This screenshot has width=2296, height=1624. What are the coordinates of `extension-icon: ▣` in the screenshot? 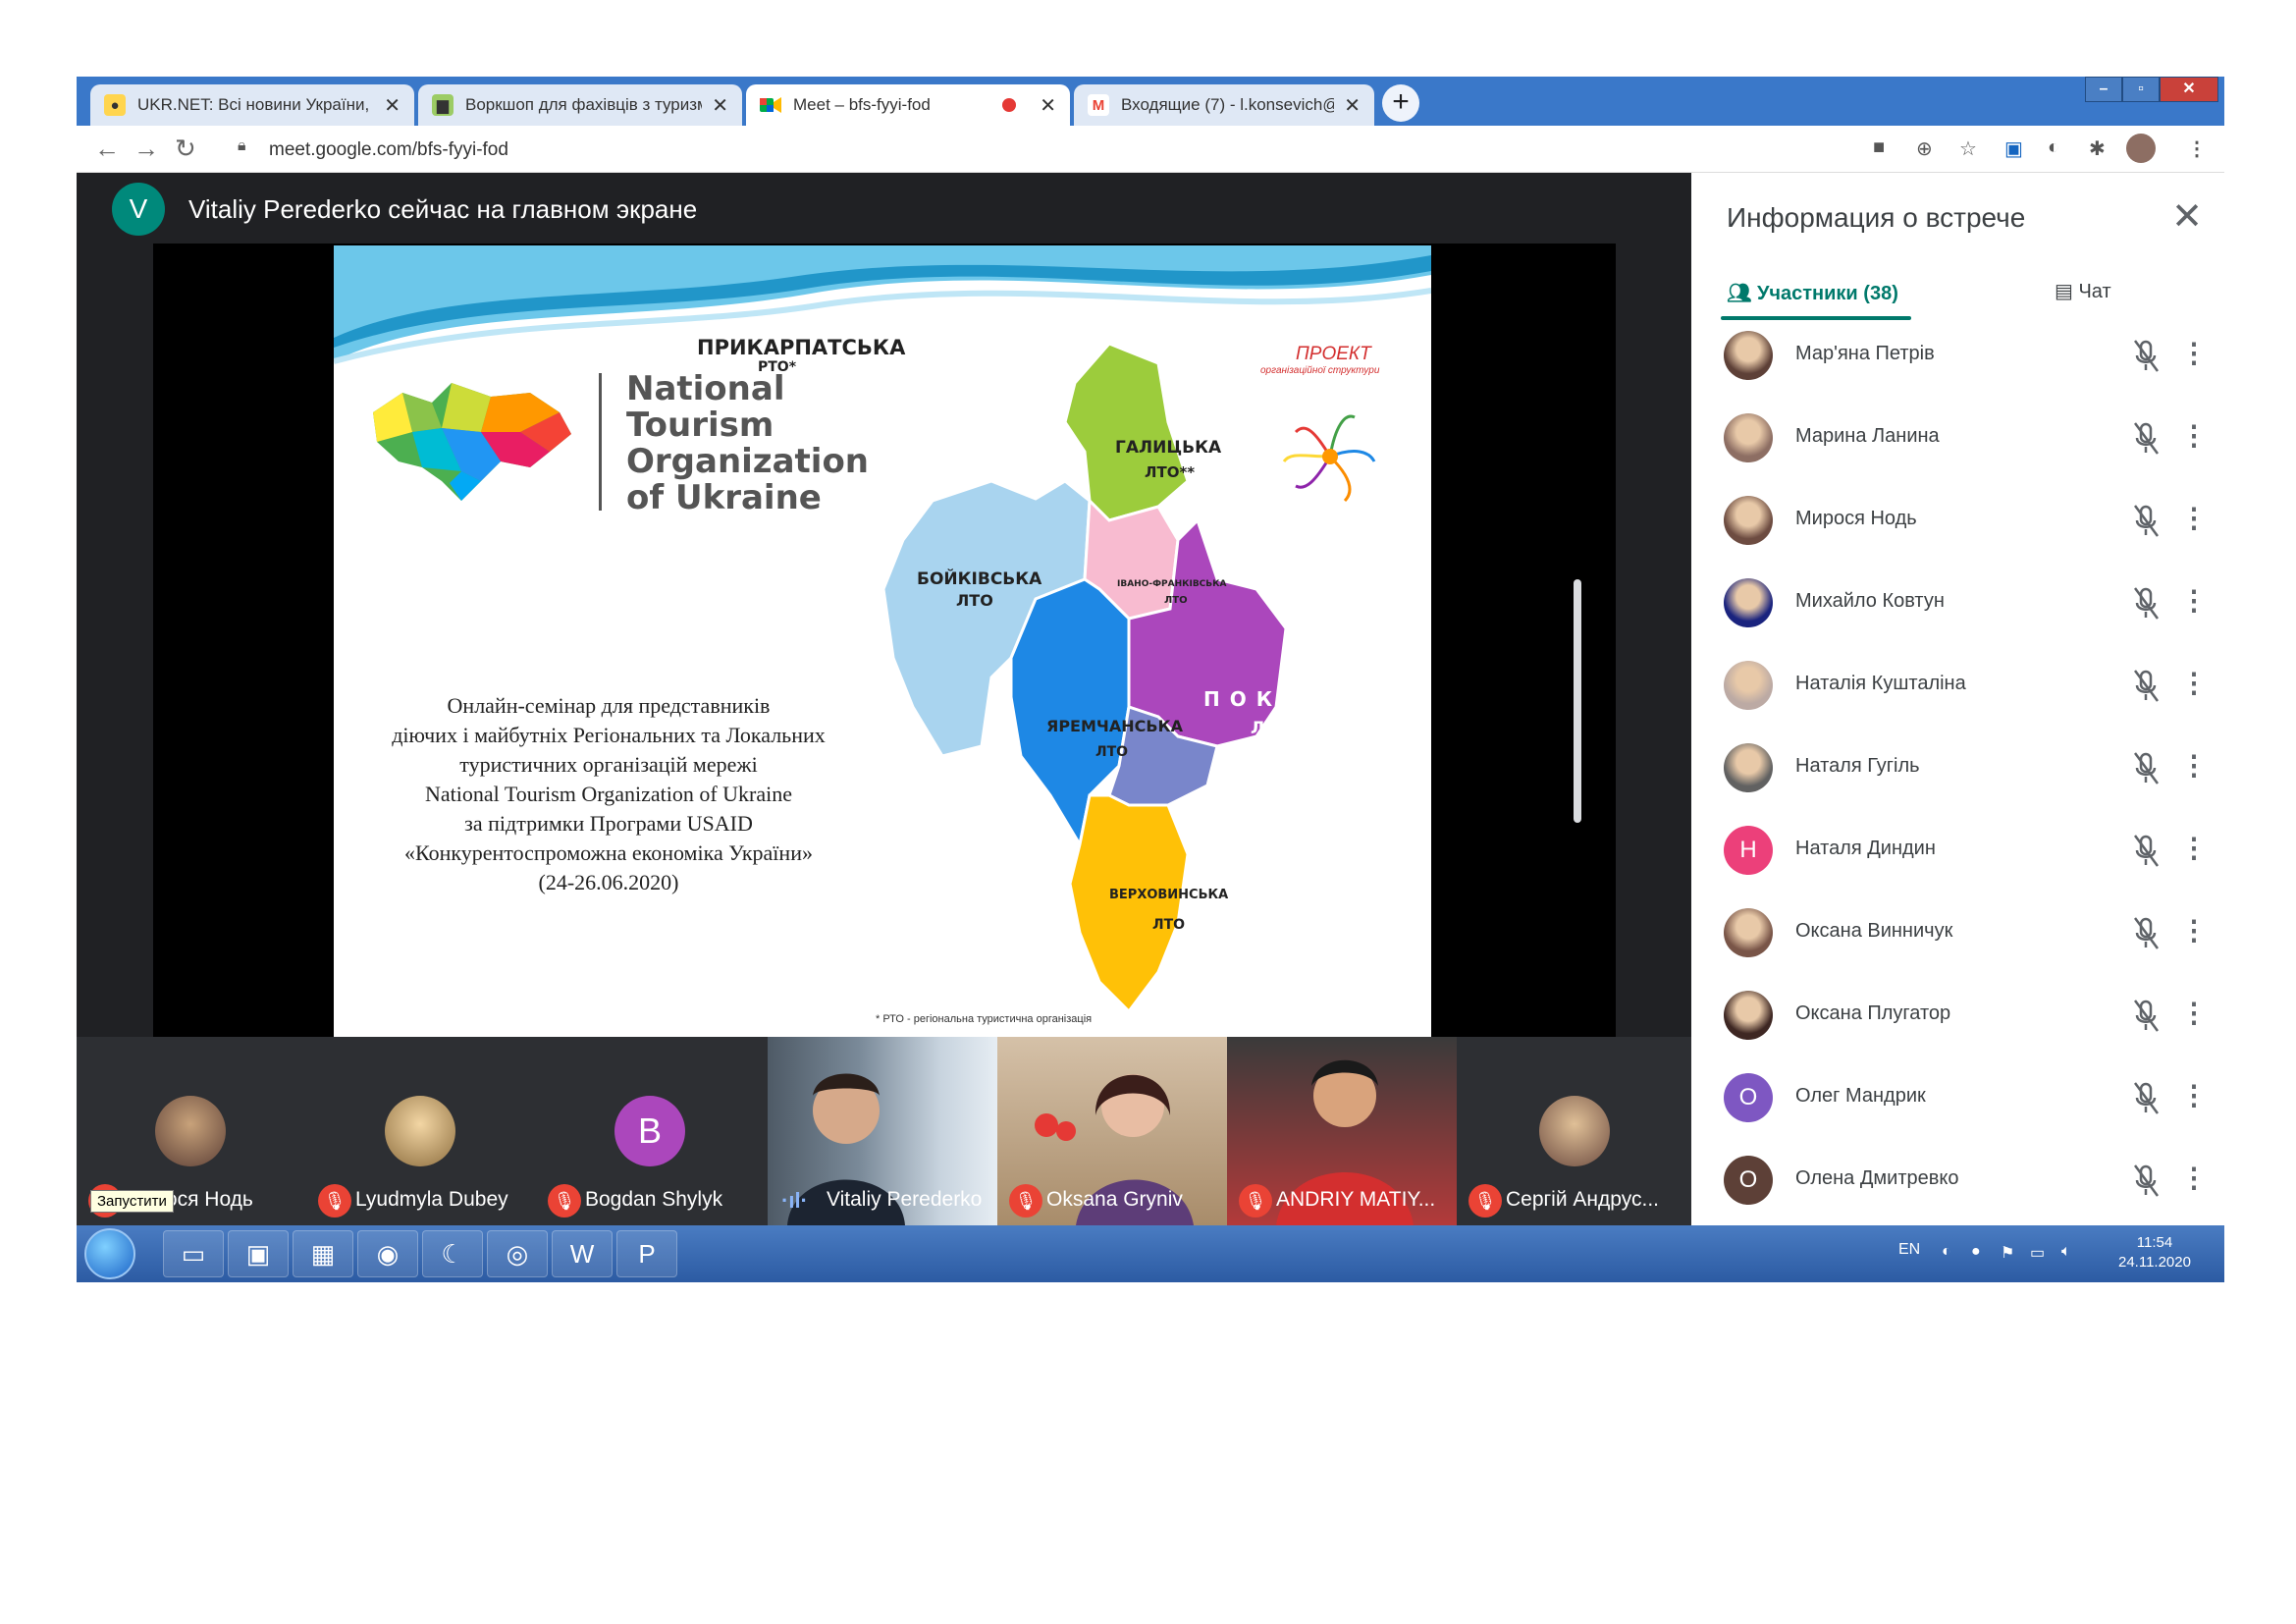 It's located at (2014, 148).